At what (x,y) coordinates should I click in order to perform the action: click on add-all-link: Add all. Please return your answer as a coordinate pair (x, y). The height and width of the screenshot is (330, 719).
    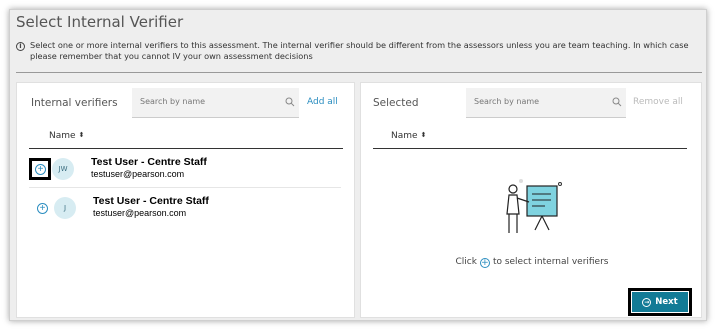
    Looking at the image, I should click on (322, 102).